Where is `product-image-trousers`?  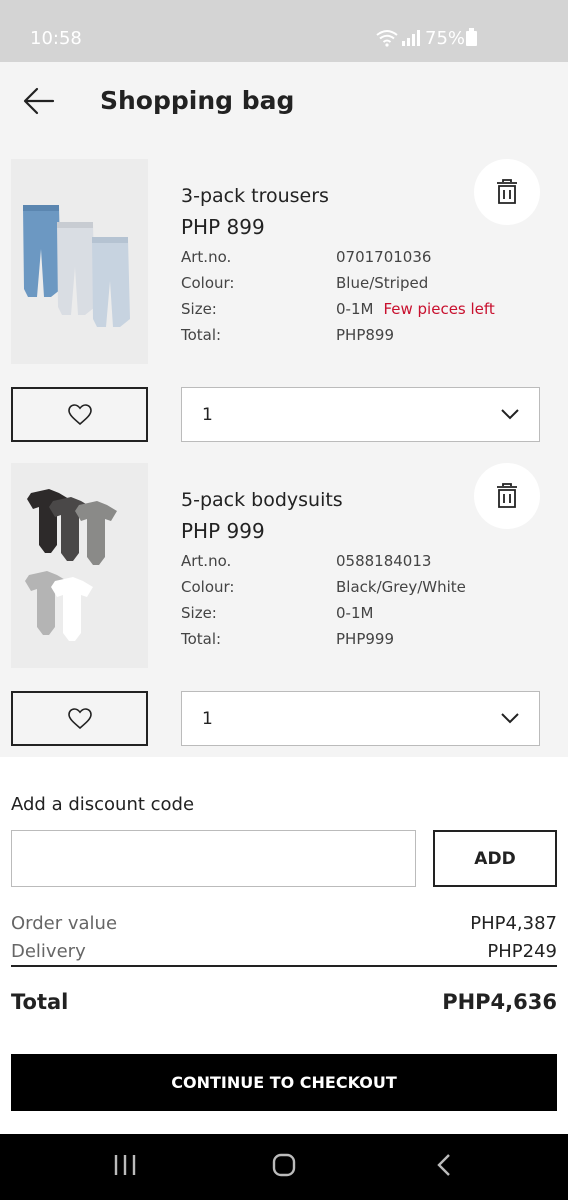
product-image-trousers is located at coordinates (79, 261).